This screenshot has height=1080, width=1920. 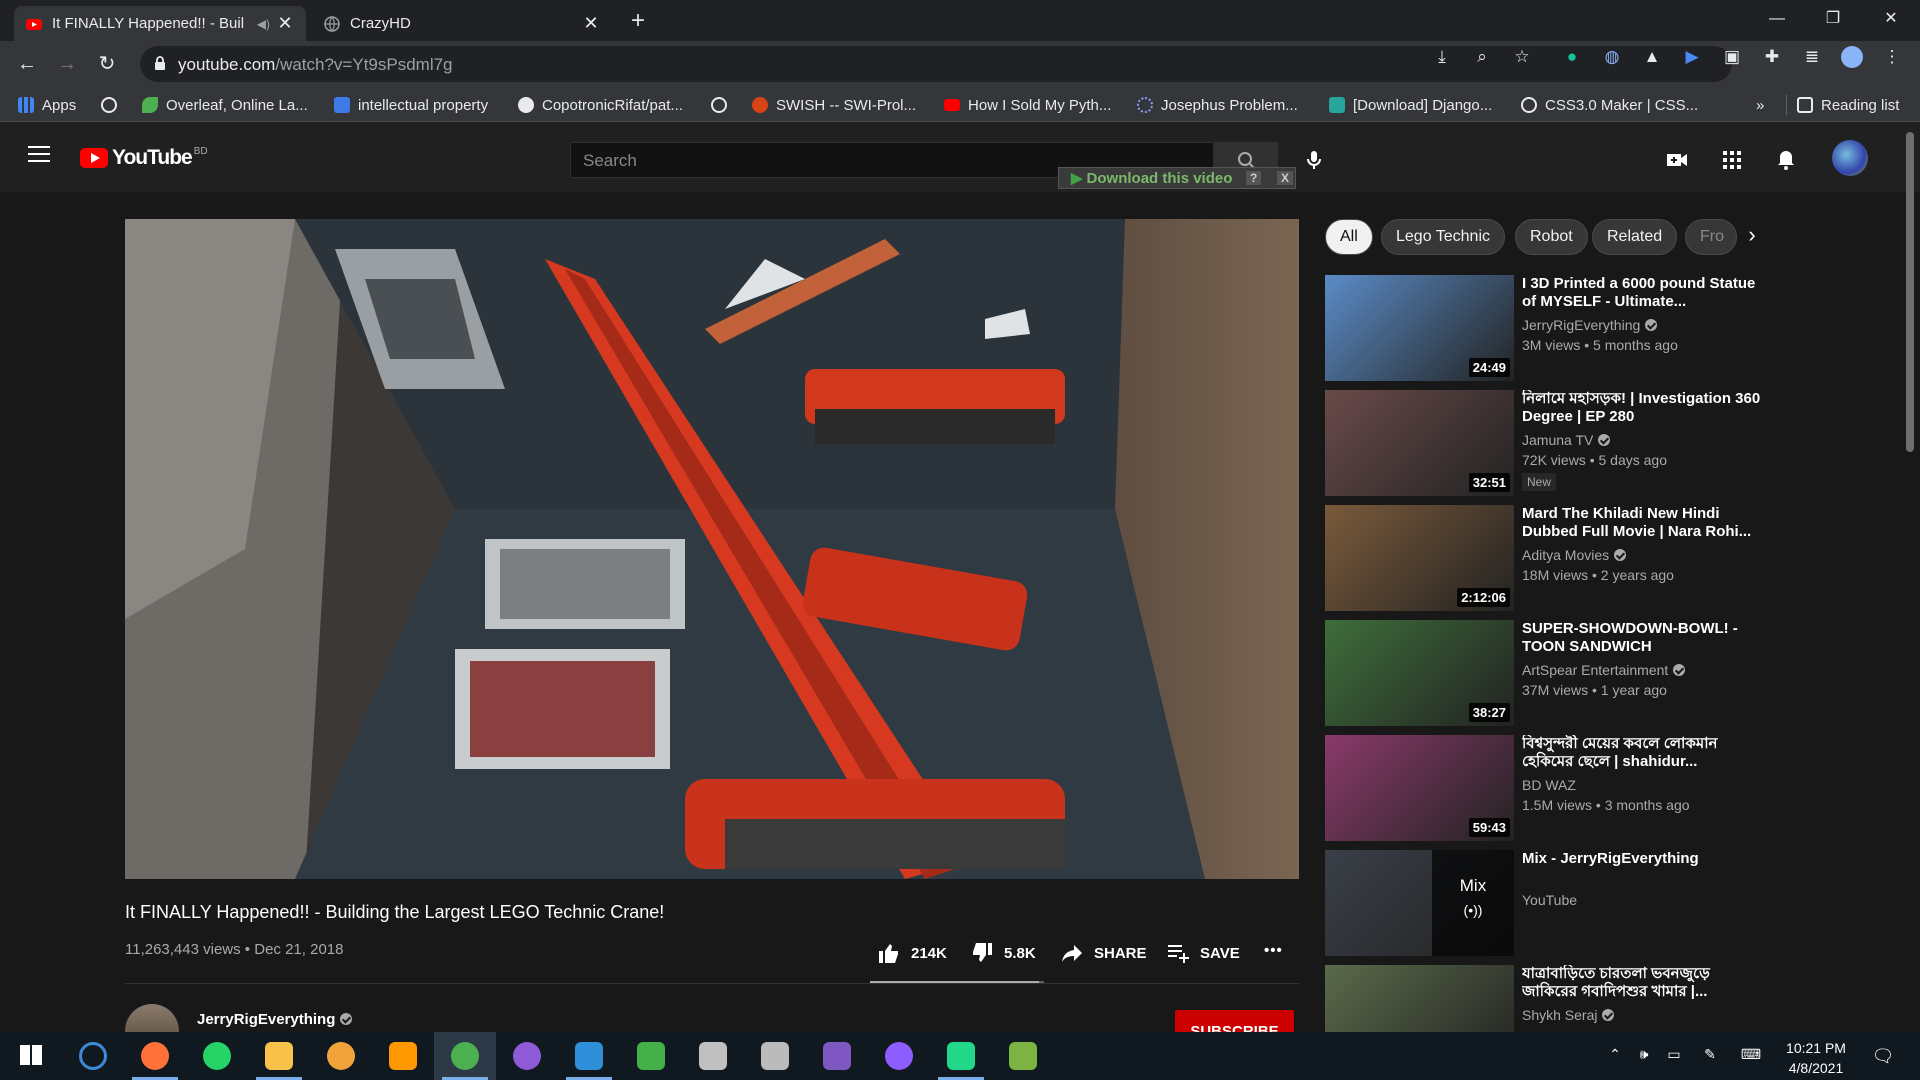 I want to click on volume-icon: 🕪, so click(x=1644, y=1056).